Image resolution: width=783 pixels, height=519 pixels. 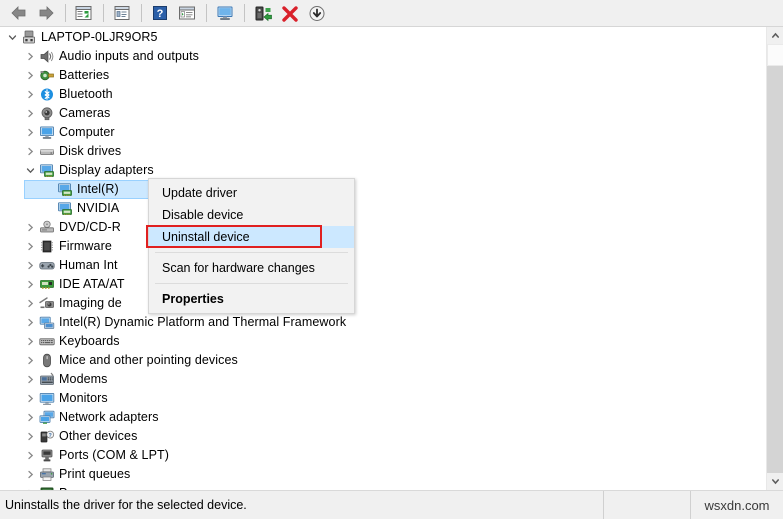 What do you see at coordinates (46, 13) in the screenshot?
I see `forward-button` at bounding box center [46, 13].